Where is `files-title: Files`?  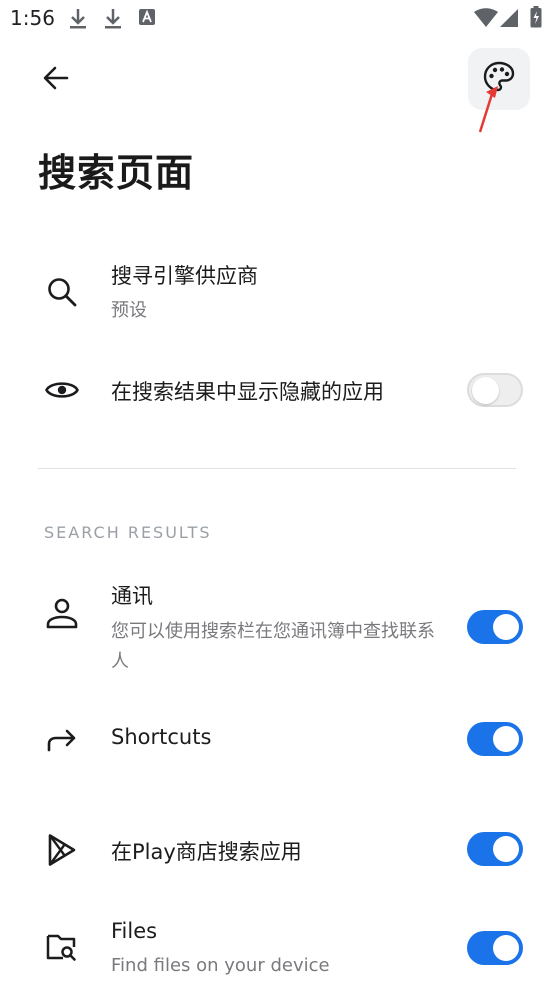 files-title: Files is located at coordinates (134, 931).